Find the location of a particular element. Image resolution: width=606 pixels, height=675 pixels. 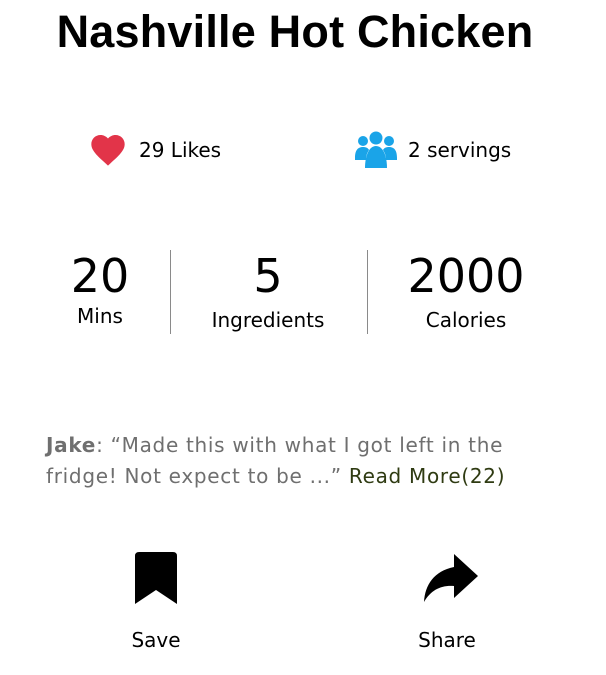

users-icon is located at coordinates (376, 149).